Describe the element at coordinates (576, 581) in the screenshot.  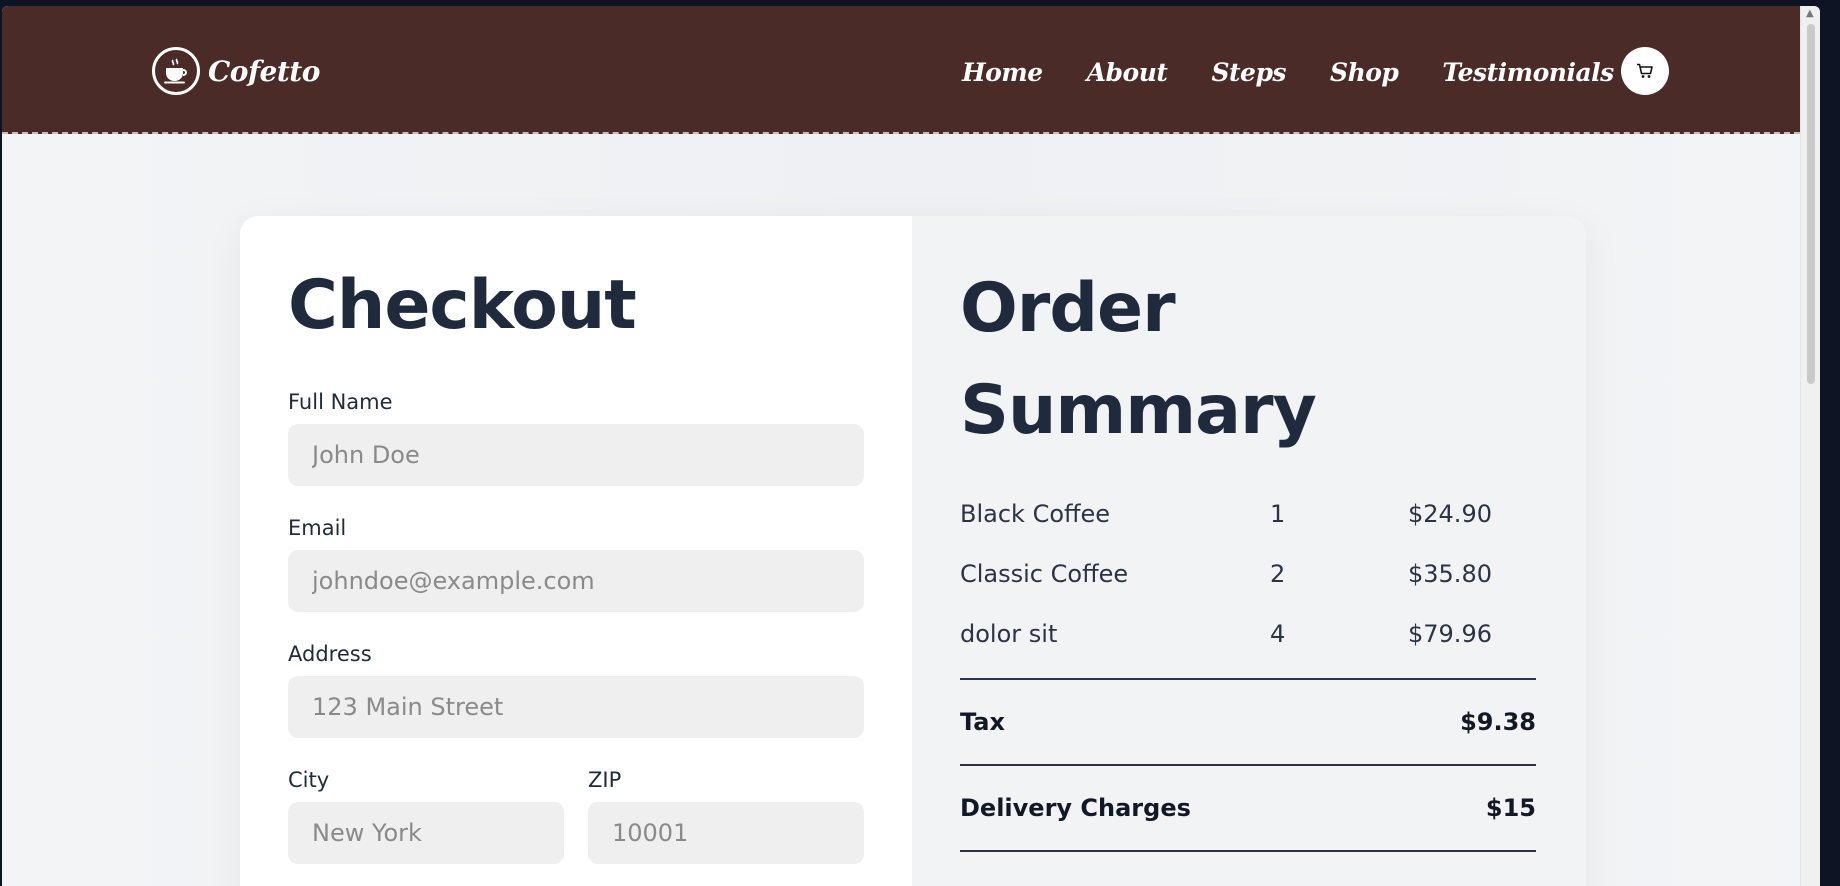
I see `email-input` at that location.